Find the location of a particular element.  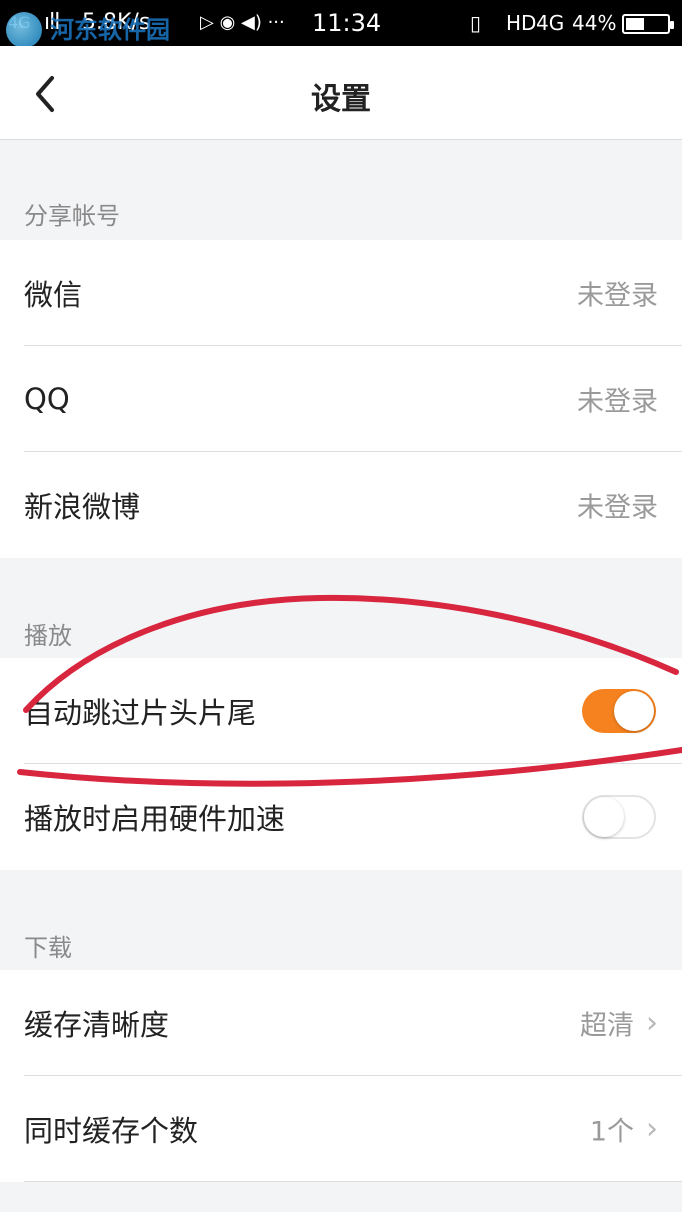

section-title-share-accounts: 分享帐号 is located at coordinates (72, 216).